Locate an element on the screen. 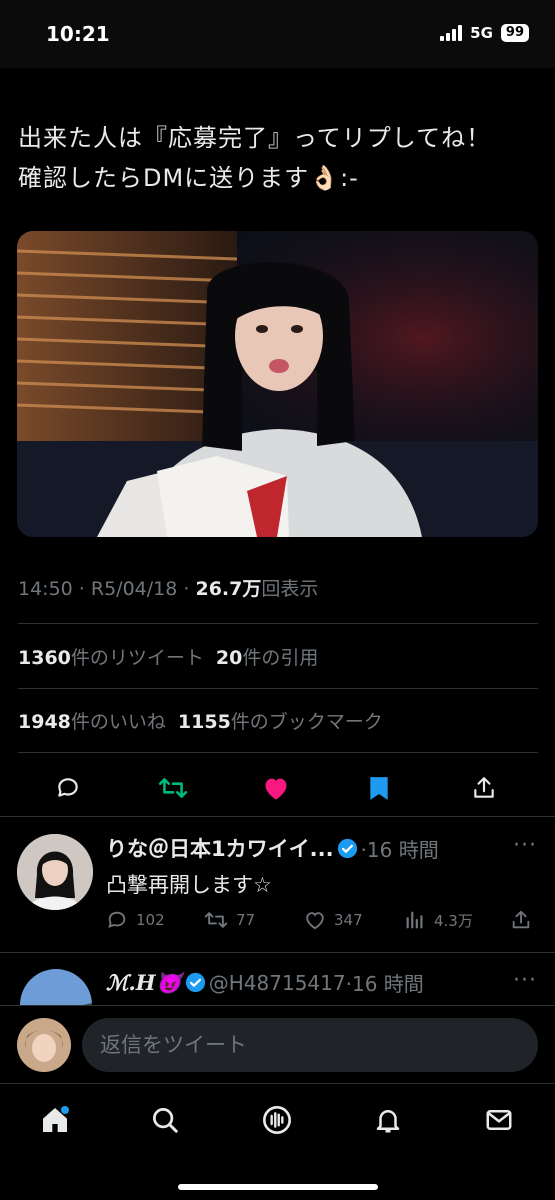  tweet-text-line-2: 確認したらDMに送ります👌🏻:- is located at coordinates (188, 178).